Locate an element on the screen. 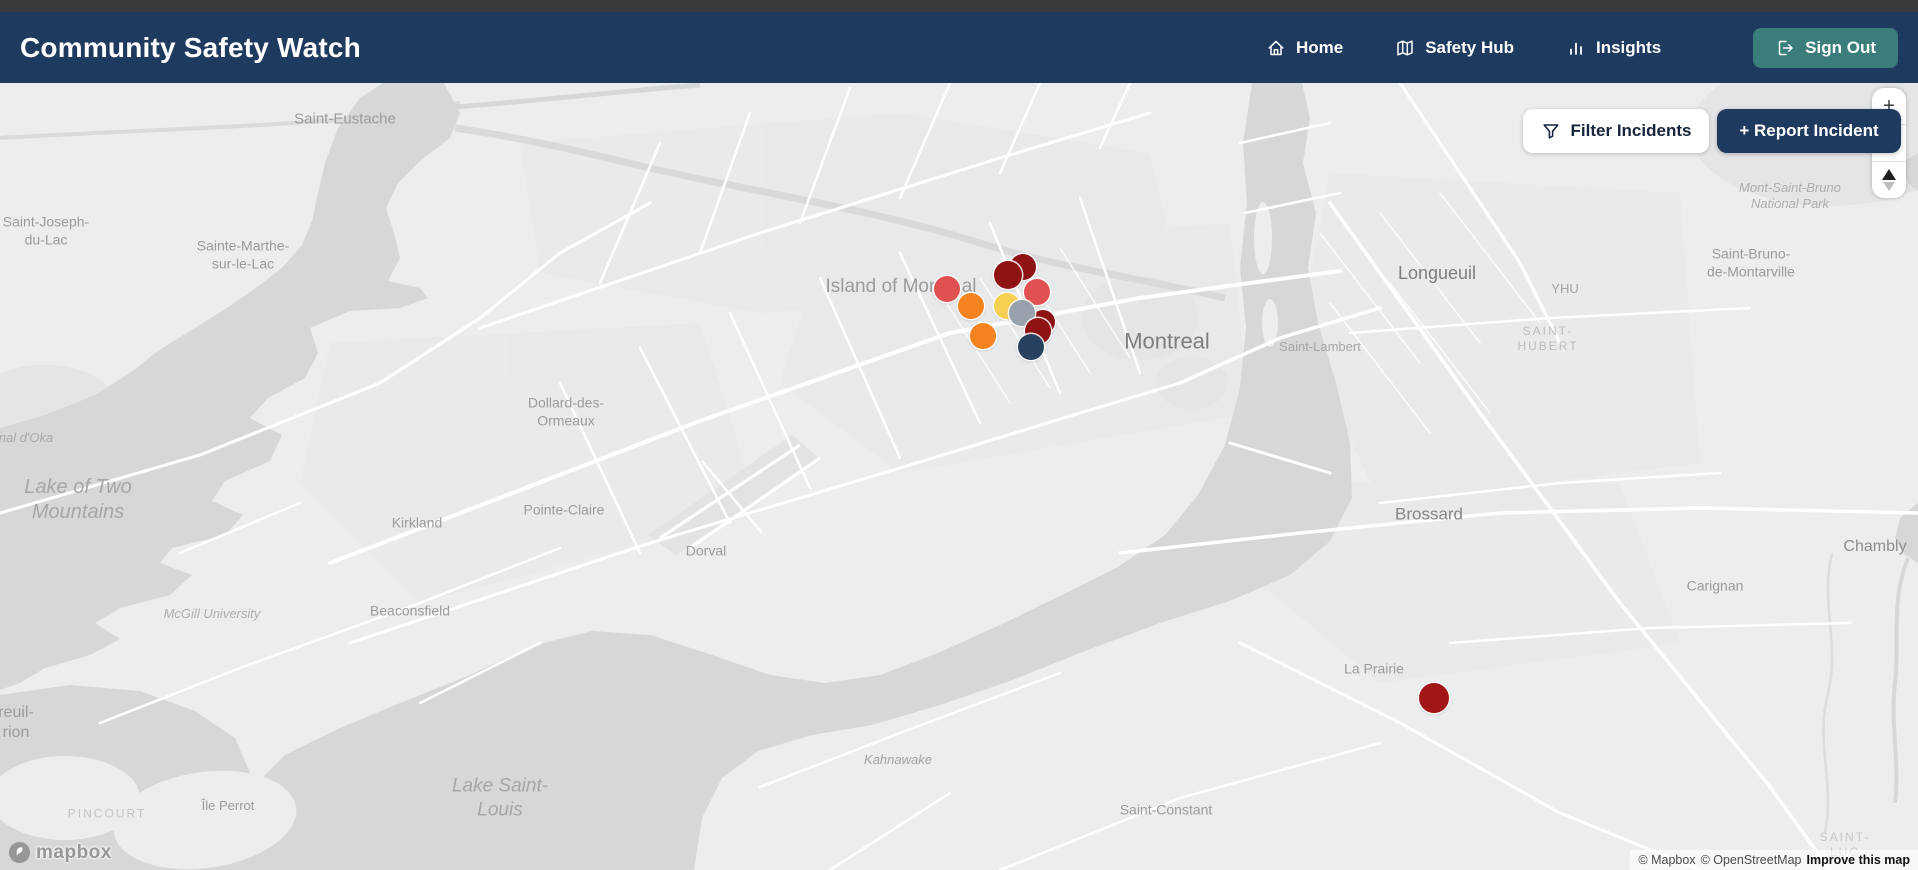  report-incident-label: + Report Incident is located at coordinates (1809, 130).